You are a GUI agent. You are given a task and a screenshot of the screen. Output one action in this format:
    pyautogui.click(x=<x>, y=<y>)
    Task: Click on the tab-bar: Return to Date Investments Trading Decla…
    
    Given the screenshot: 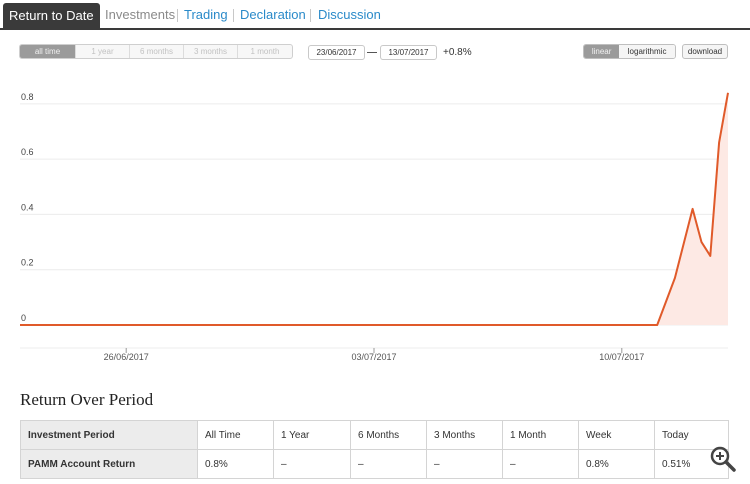 What is the action you would take?
    pyautogui.click(x=375, y=15)
    